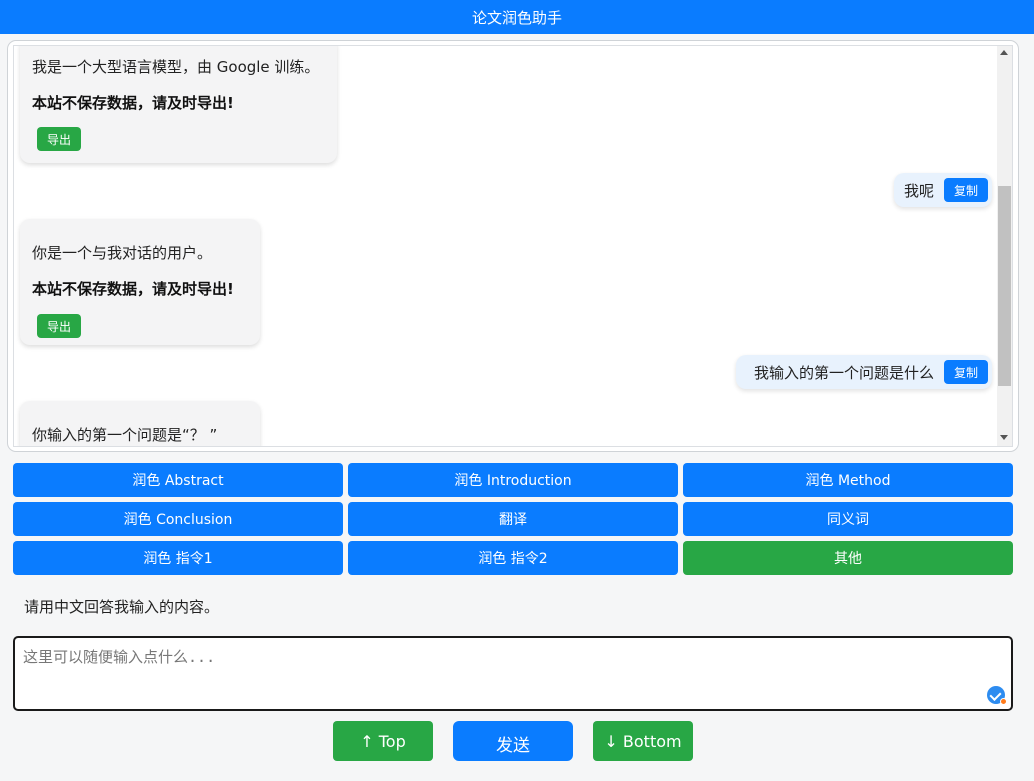  What do you see at coordinates (178, 519) in the screenshot?
I see `polish-conclusion-button: 润色 Conclusion` at bounding box center [178, 519].